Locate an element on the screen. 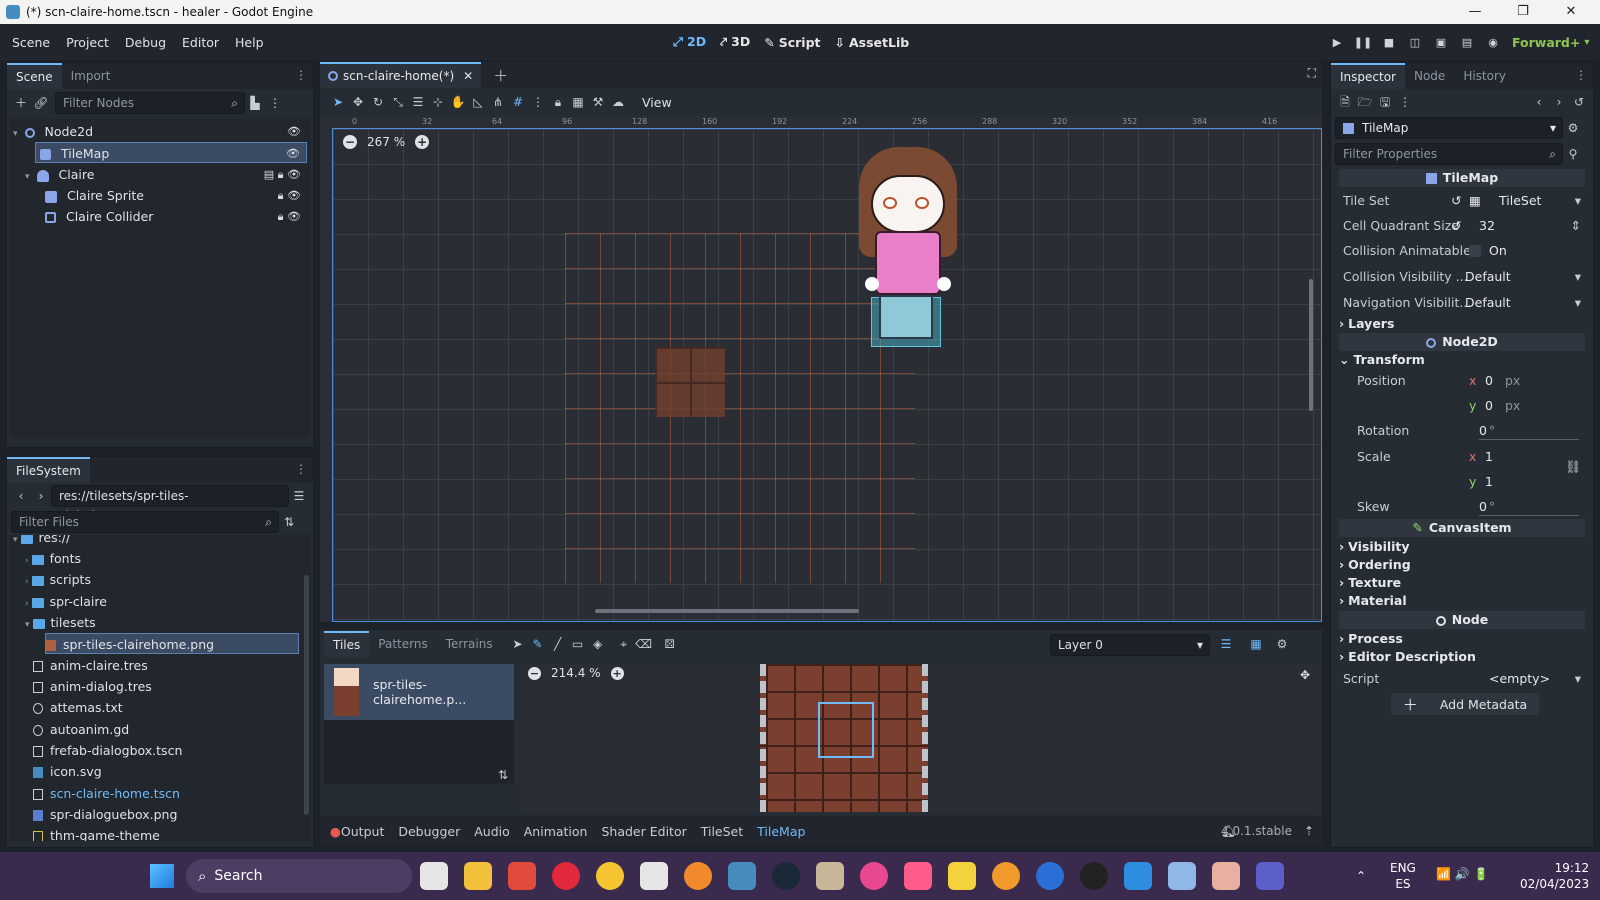 The image size is (1600, 900). grid-snap-icon: # is located at coordinates (518, 102).